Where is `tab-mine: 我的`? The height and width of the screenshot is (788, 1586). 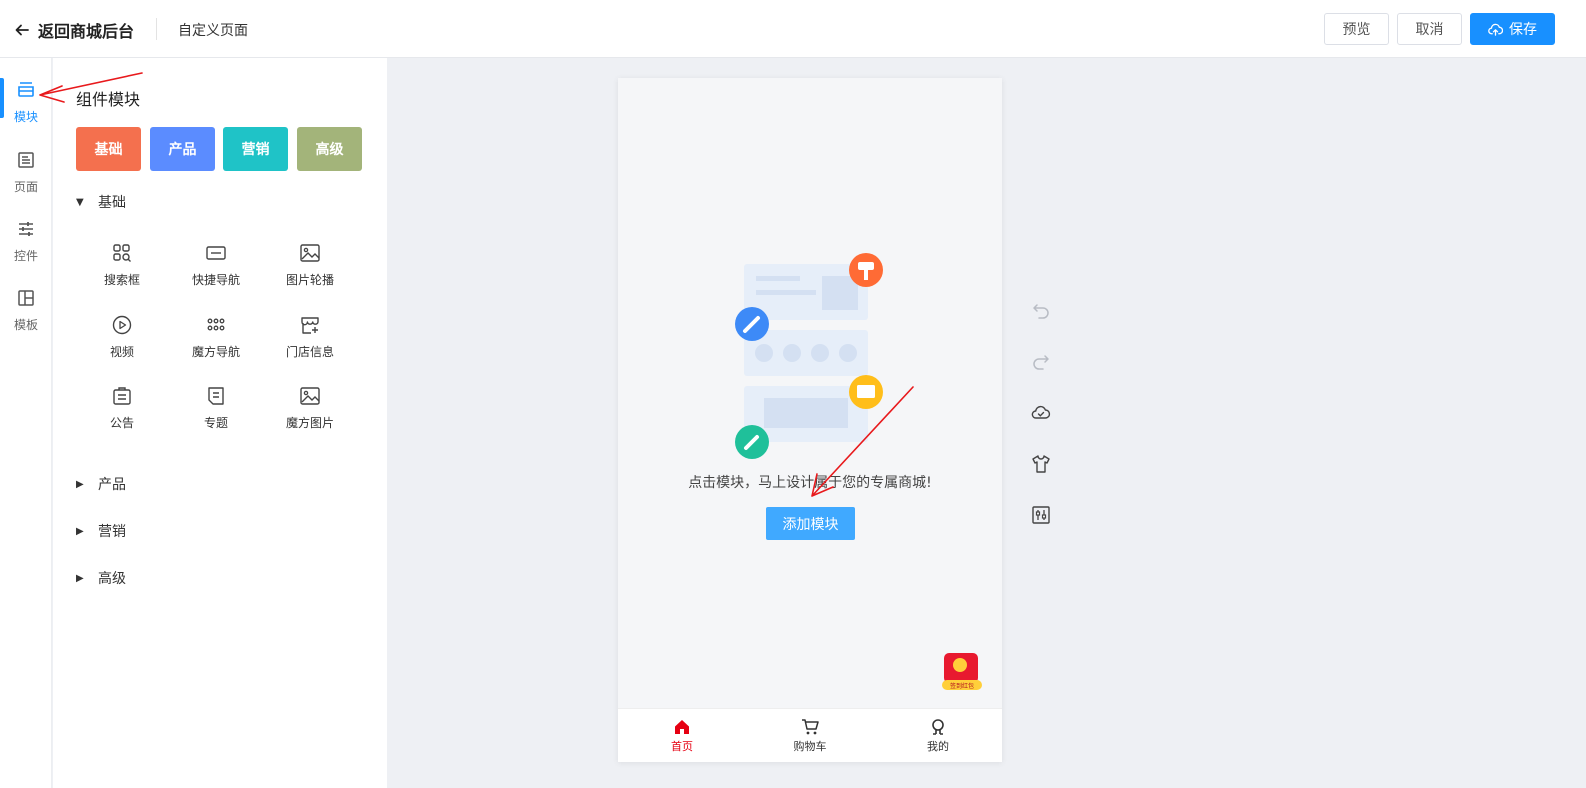
tab-mine: 我的 is located at coordinates (938, 735).